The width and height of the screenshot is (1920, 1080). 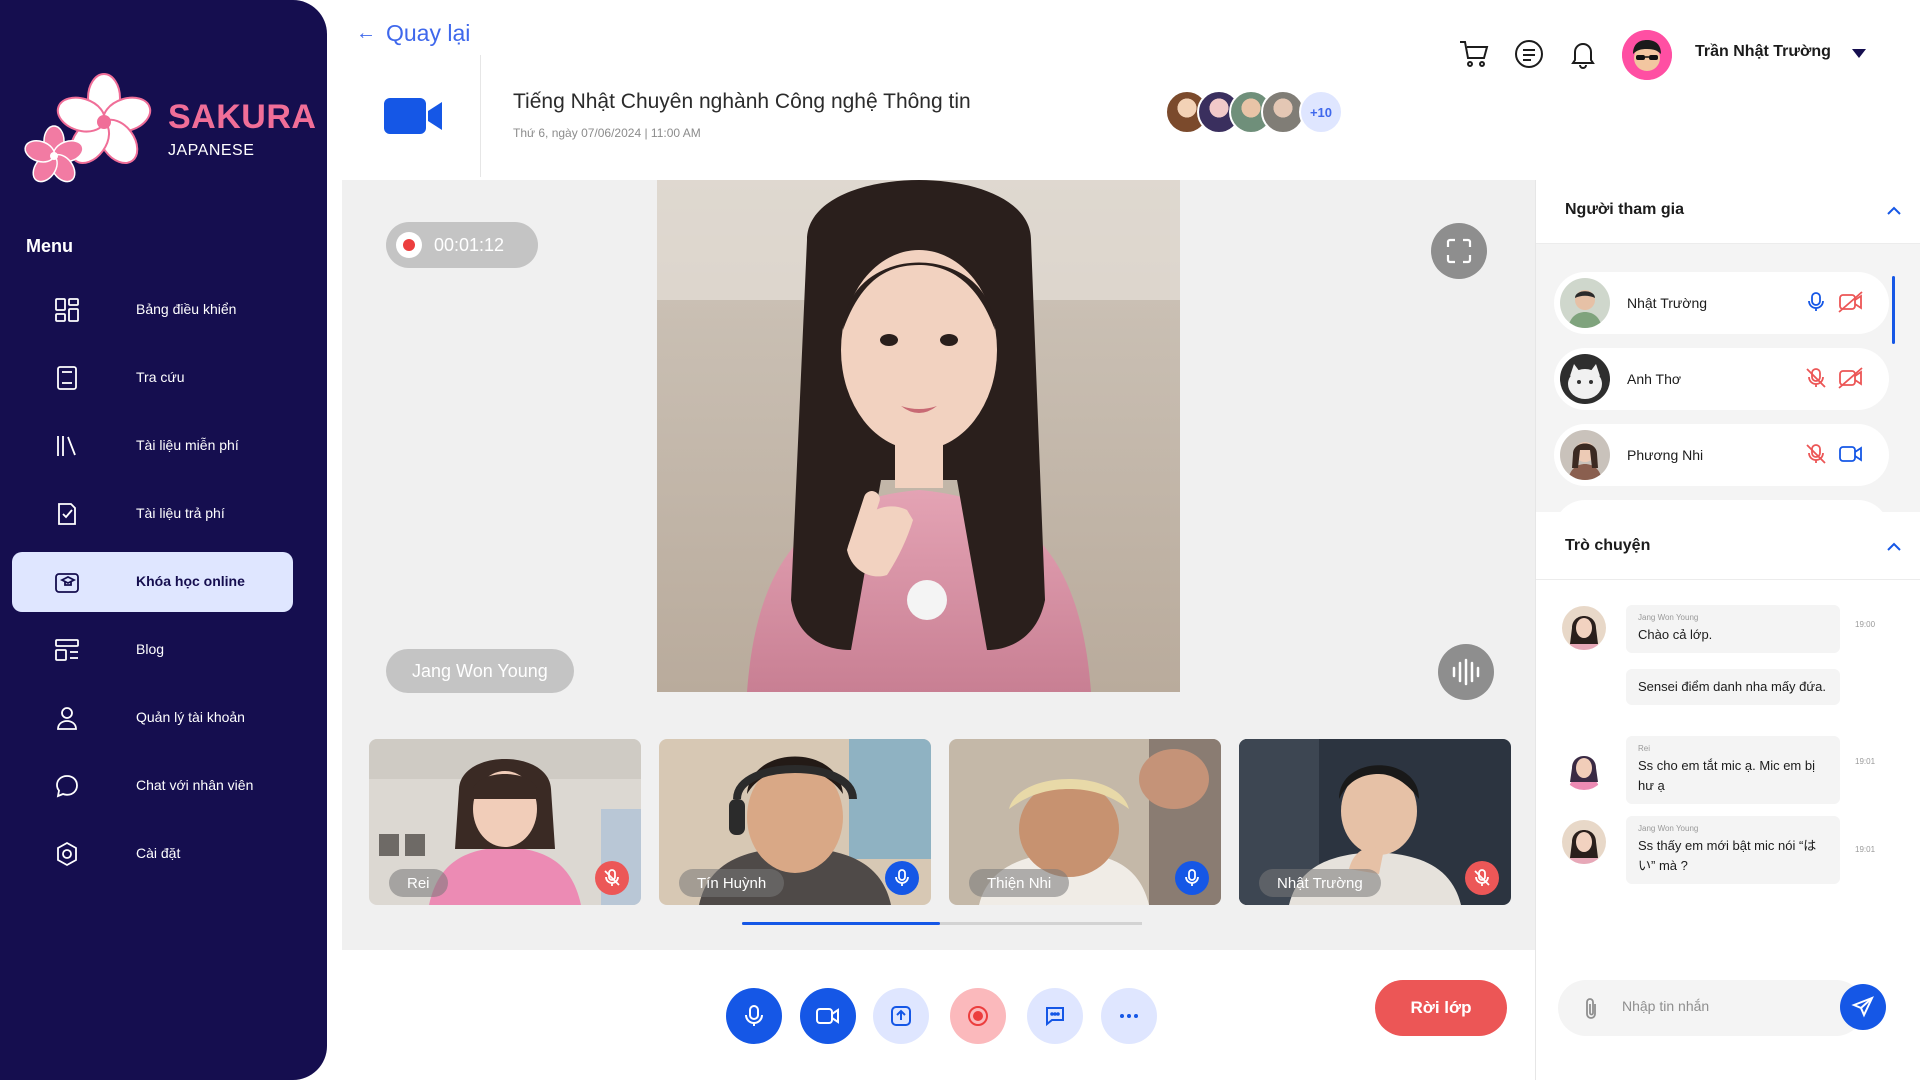 What do you see at coordinates (1055, 1016) in the screenshot?
I see `chat-toggle-button` at bounding box center [1055, 1016].